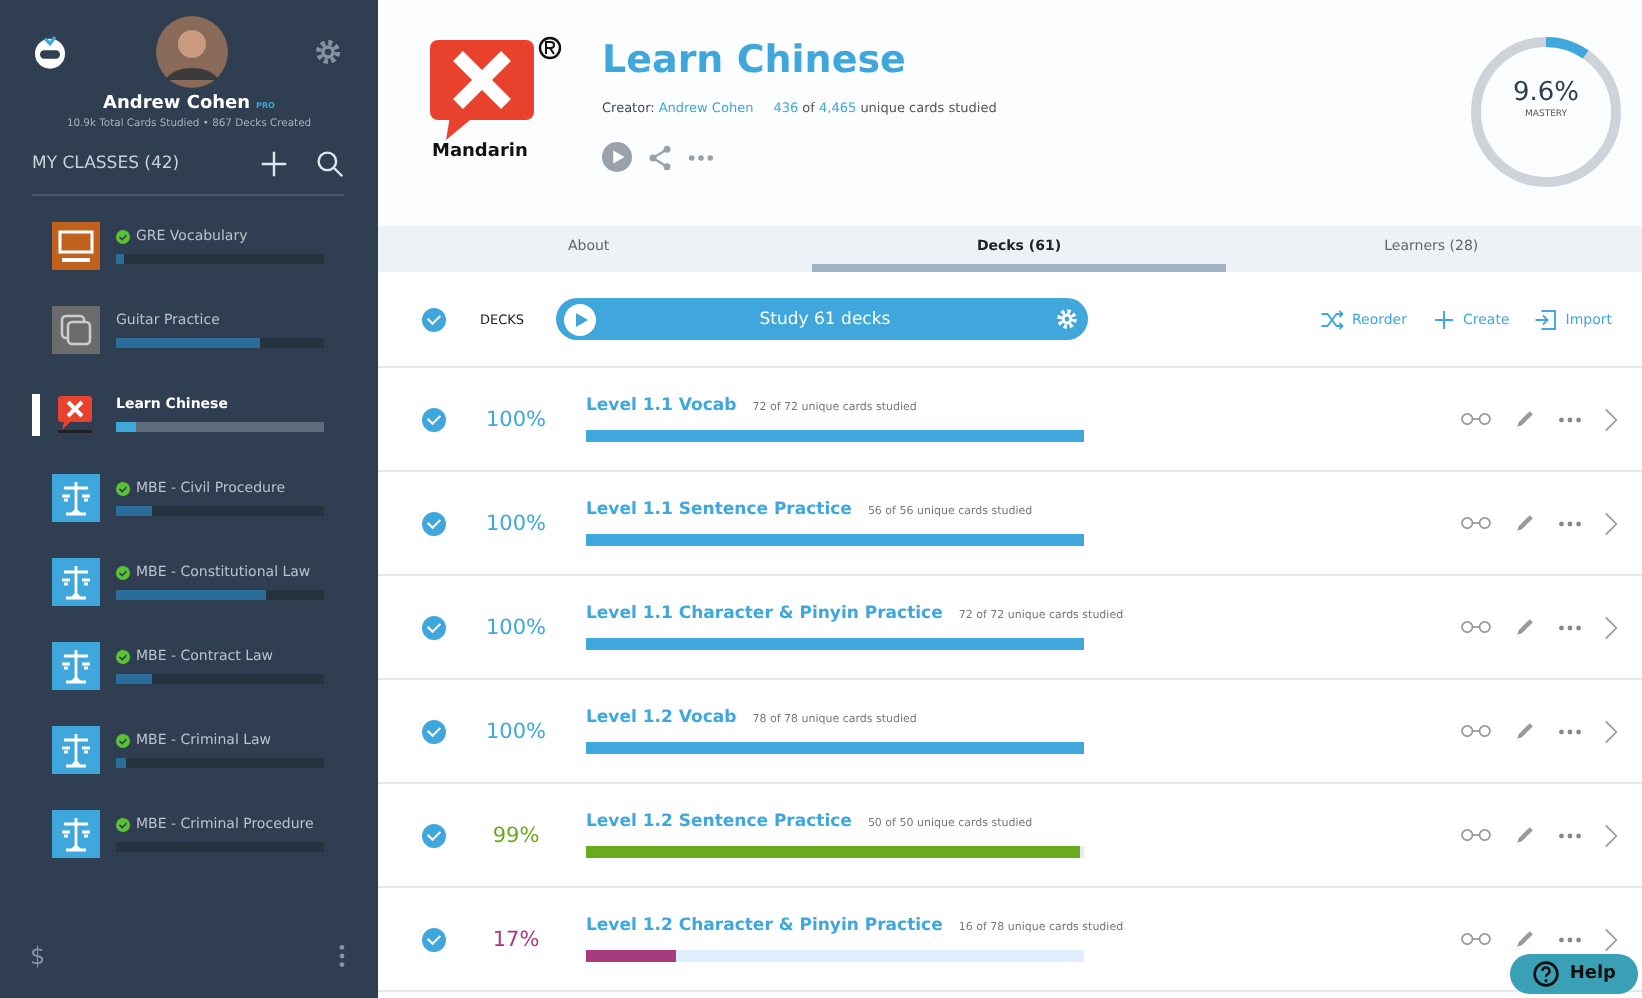 This screenshot has height=998, width=1642. What do you see at coordinates (516, 939) in the screenshot?
I see `percent-text: 17%` at bounding box center [516, 939].